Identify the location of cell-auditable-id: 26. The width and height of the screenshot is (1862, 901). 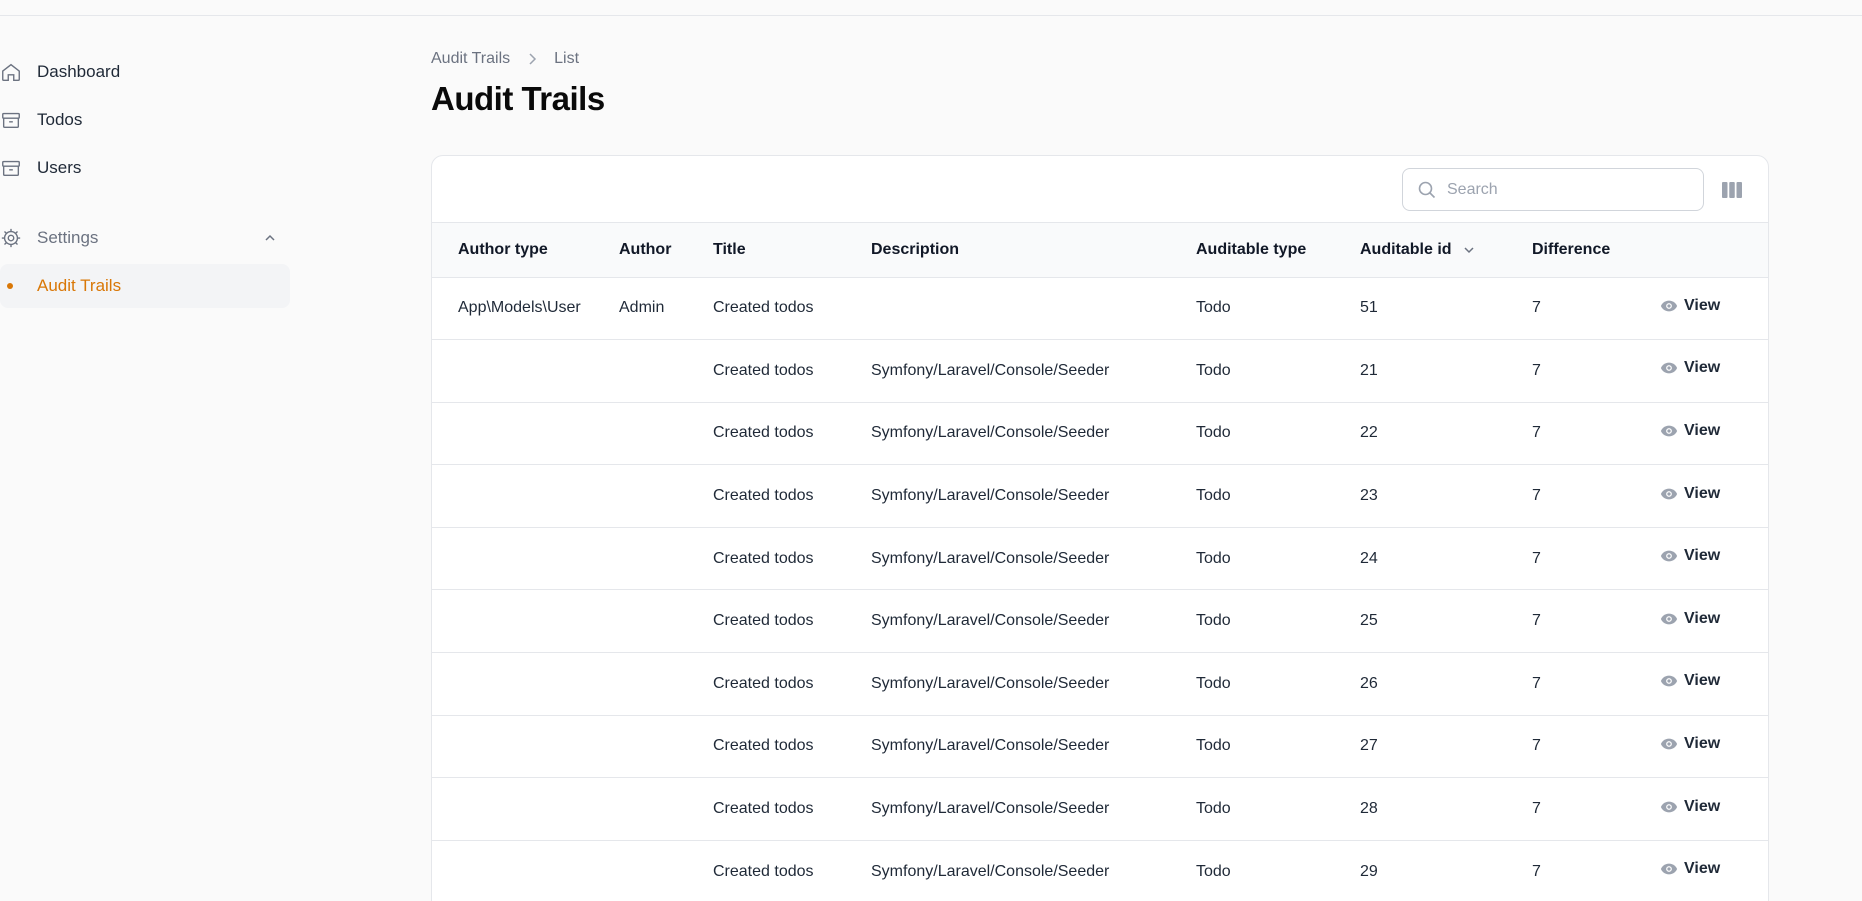
(1446, 684).